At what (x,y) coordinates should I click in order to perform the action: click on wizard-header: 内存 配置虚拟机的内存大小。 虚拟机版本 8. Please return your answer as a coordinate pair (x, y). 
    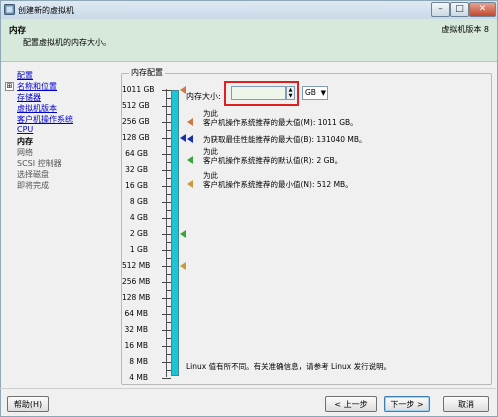
    Looking at the image, I should click on (249, 40).